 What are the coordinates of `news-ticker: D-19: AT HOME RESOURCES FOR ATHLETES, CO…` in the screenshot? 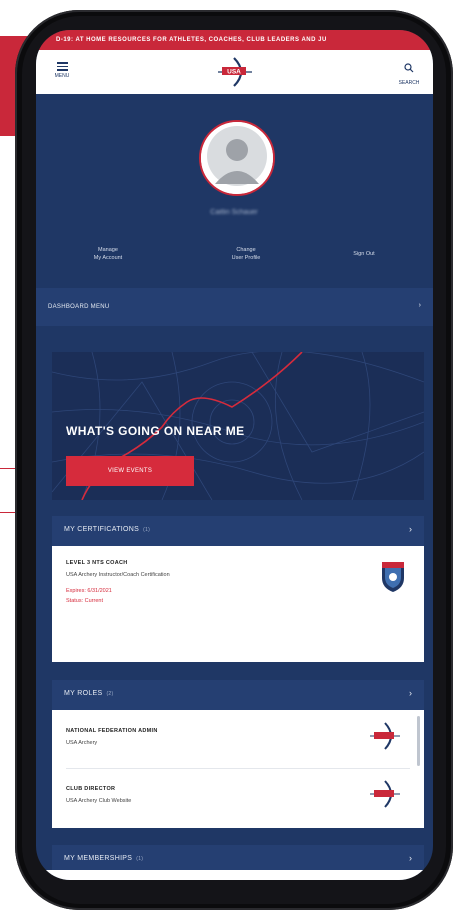 It's located at (234, 40).